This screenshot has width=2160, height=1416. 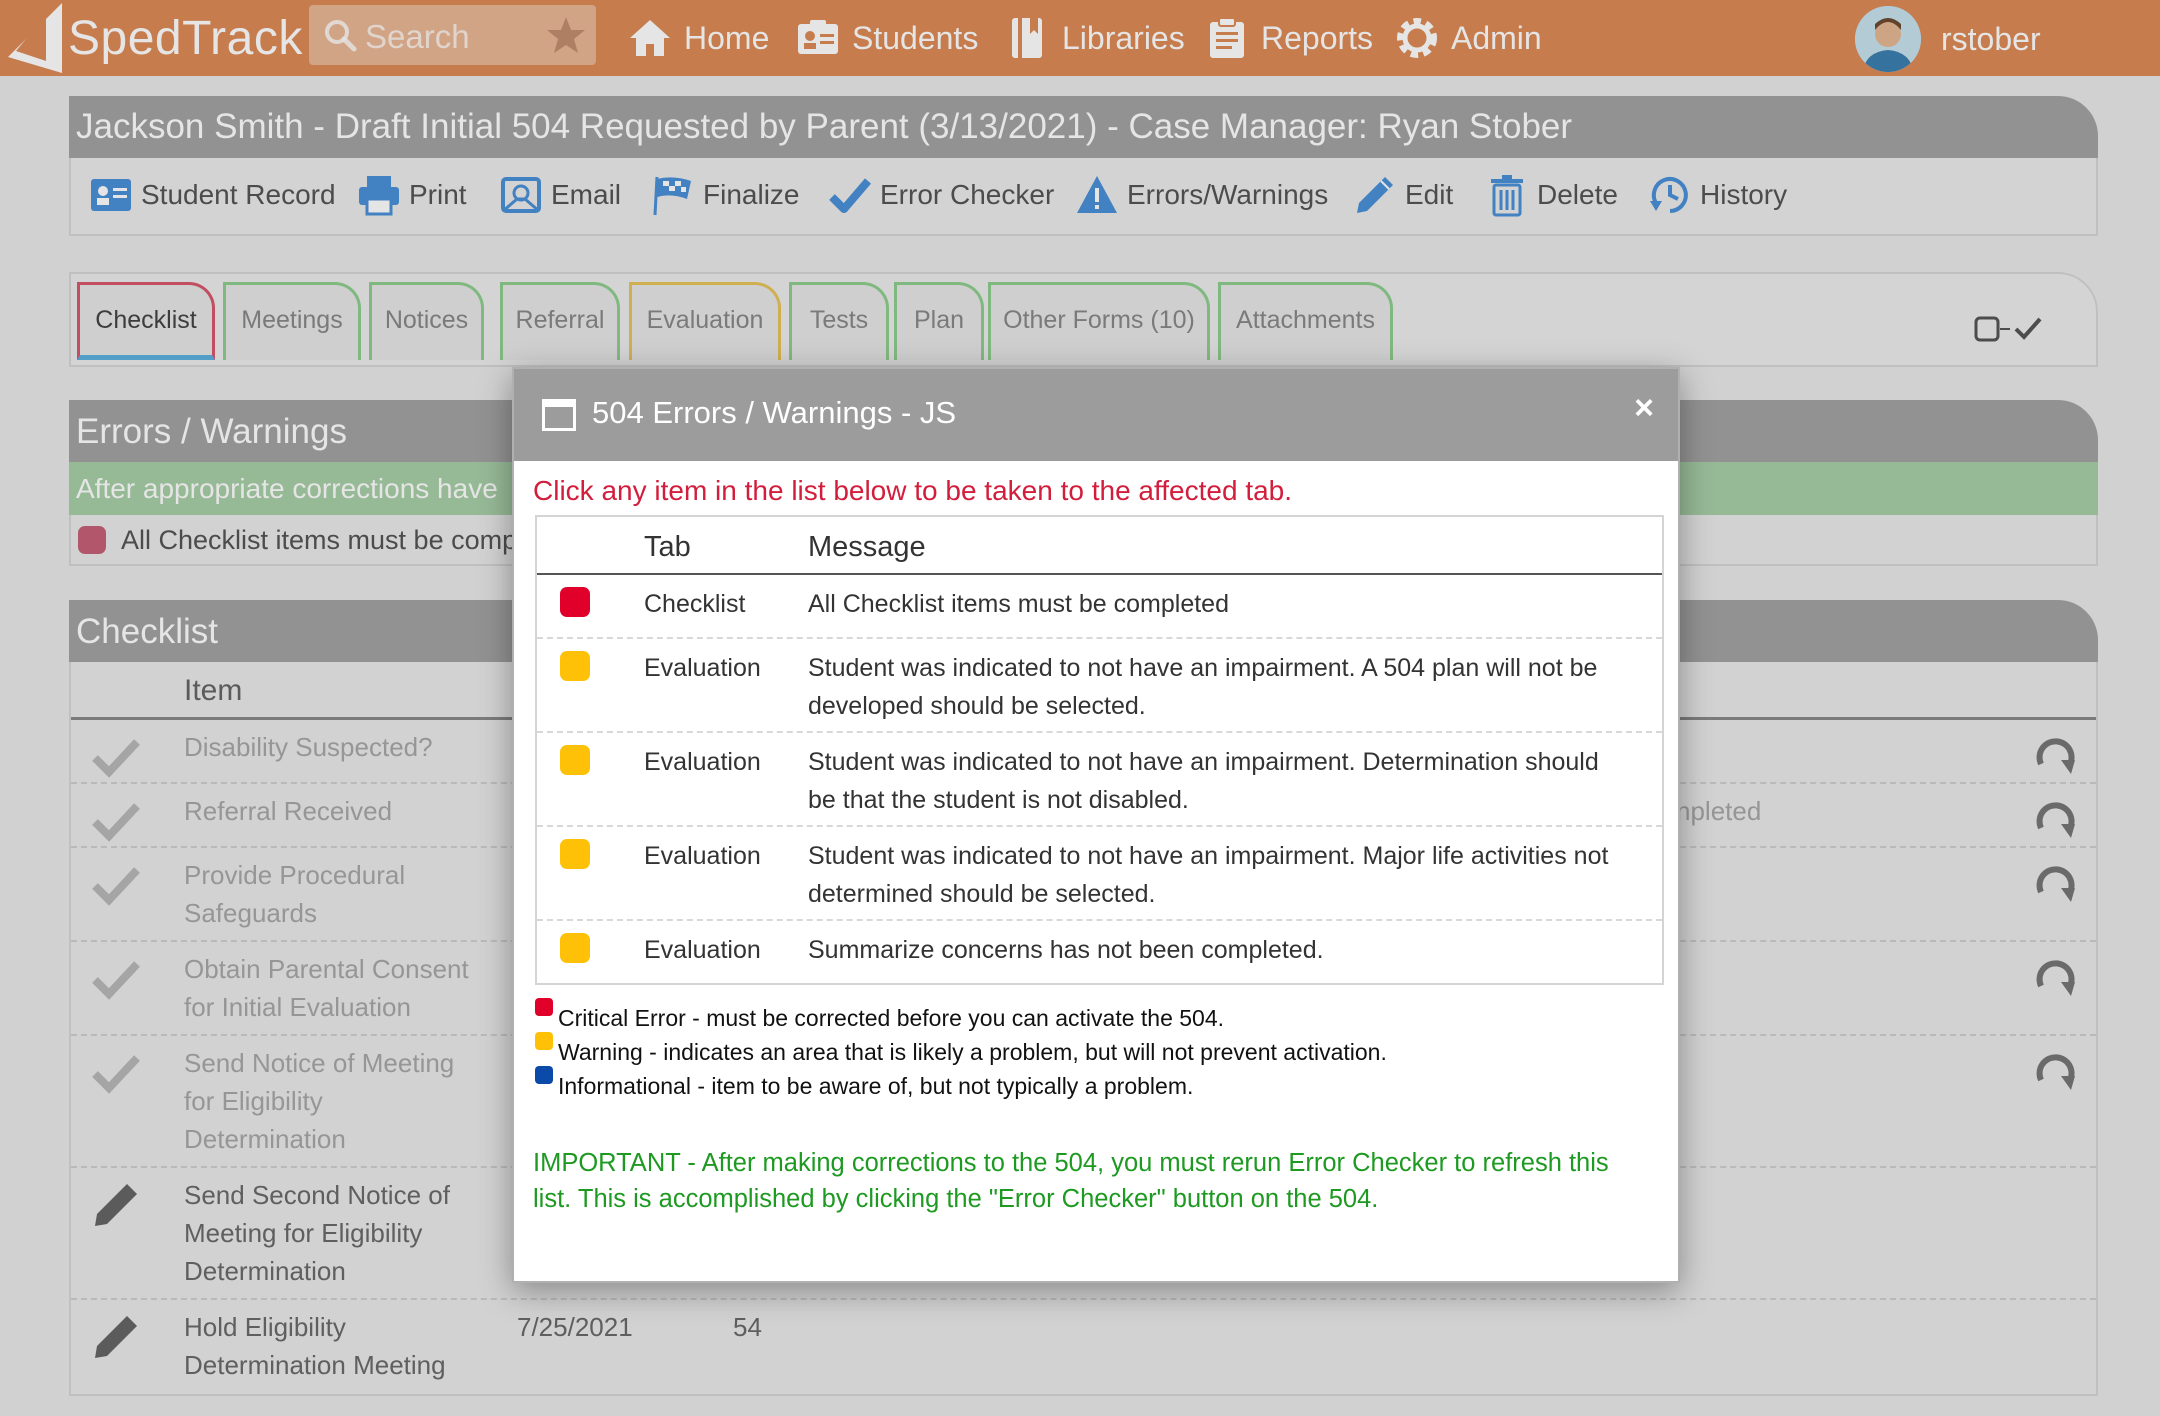 I want to click on dialog-title: 504 Errors / Warnings - JS, so click(x=774, y=412).